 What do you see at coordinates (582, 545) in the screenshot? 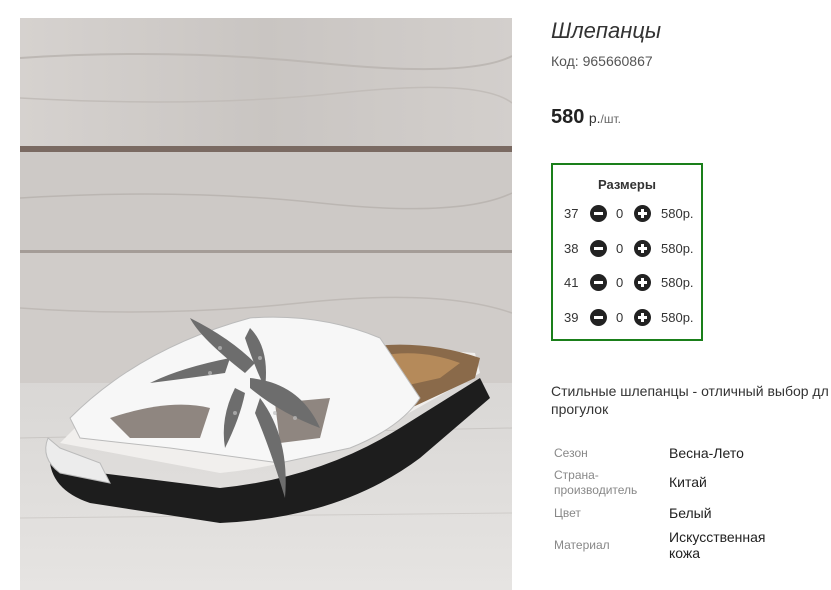
I see `property-key: Материал` at bounding box center [582, 545].